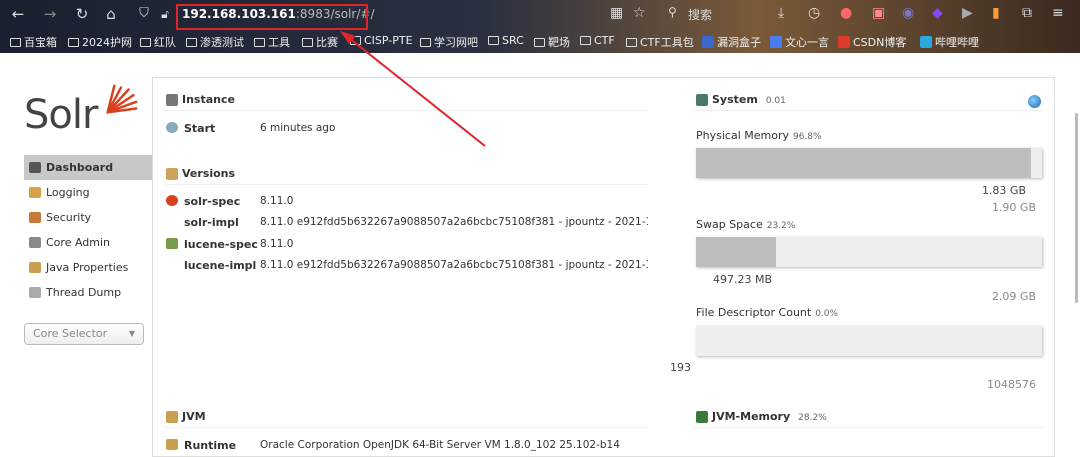 Image resolution: width=1080 pixels, height=457 pixels. What do you see at coordinates (111, 14) in the screenshot?
I see `home-icon: ⌂` at bounding box center [111, 14].